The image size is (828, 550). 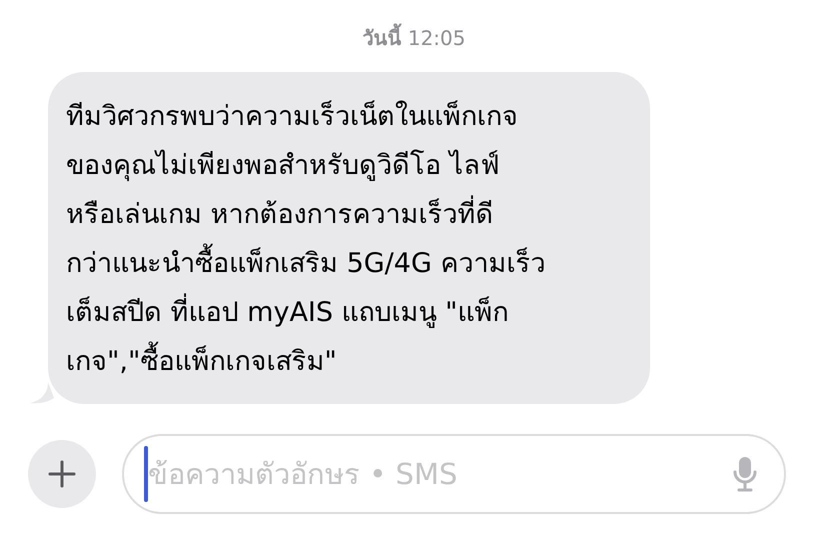 I want to click on text-cursor, so click(x=146, y=474).